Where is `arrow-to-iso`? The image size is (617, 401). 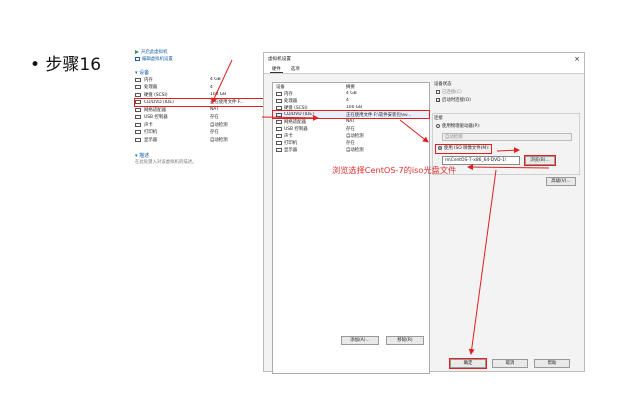 arrow-to-iso is located at coordinates (414, 131).